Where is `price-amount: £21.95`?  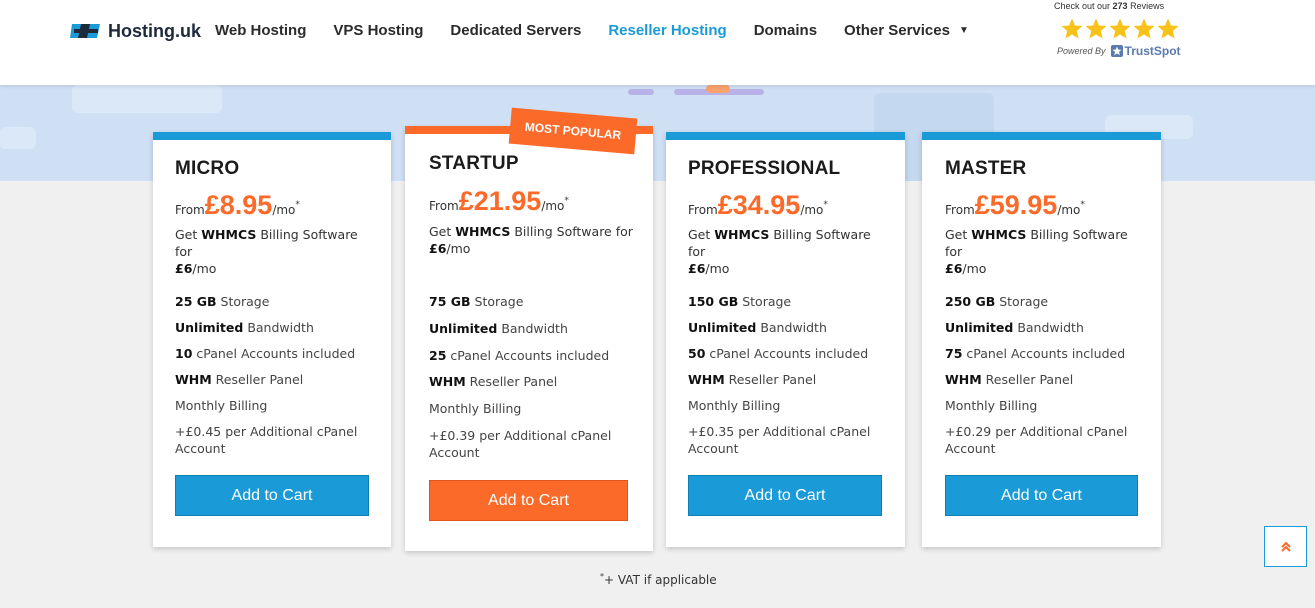 price-amount: £21.95 is located at coordinates (500, 201).